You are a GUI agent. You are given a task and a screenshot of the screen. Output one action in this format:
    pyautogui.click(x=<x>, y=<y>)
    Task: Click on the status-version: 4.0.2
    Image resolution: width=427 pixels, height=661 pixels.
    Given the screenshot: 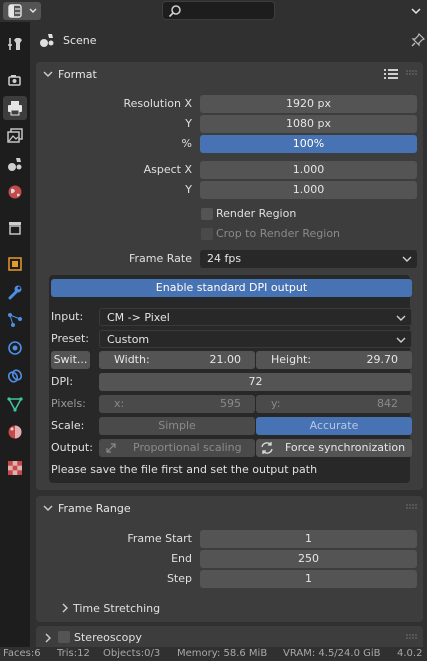 What is the action you would take?
    pyautogui.click(x=410, y=653)
    